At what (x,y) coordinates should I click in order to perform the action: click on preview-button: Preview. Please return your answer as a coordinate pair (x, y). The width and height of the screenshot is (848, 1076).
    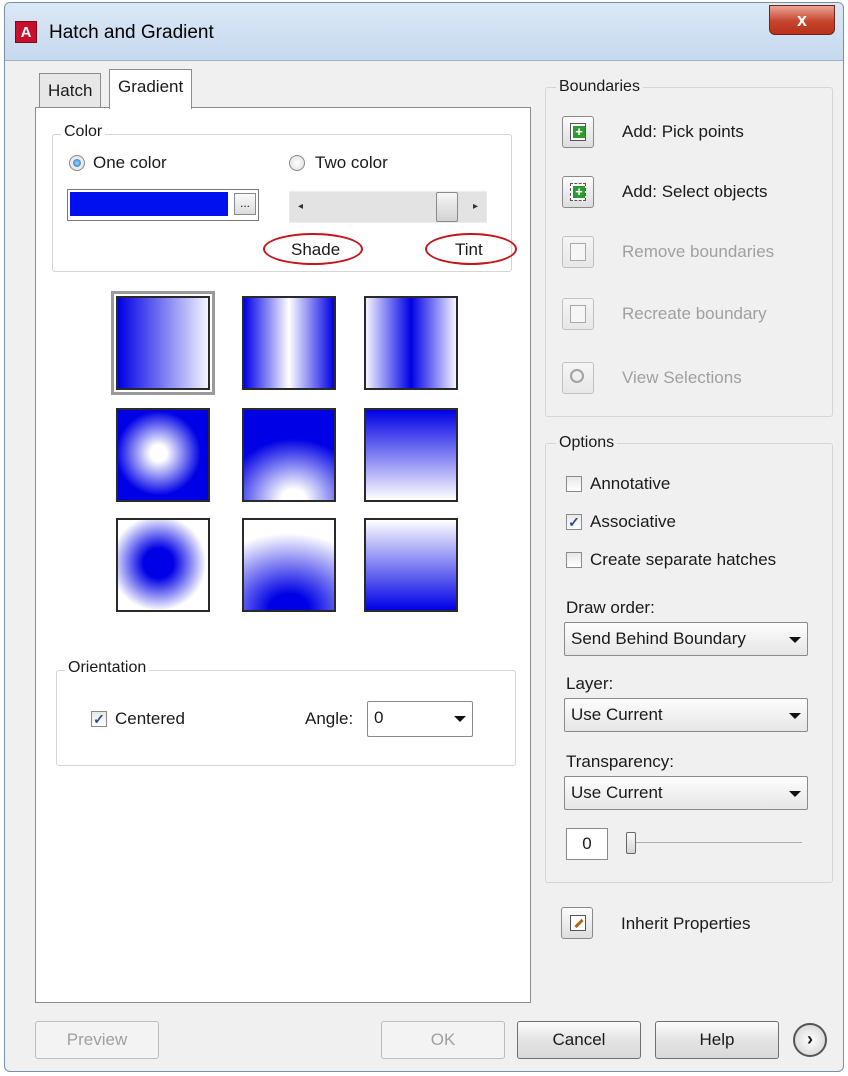
    Looking at the image, I should click on (97, 1040).